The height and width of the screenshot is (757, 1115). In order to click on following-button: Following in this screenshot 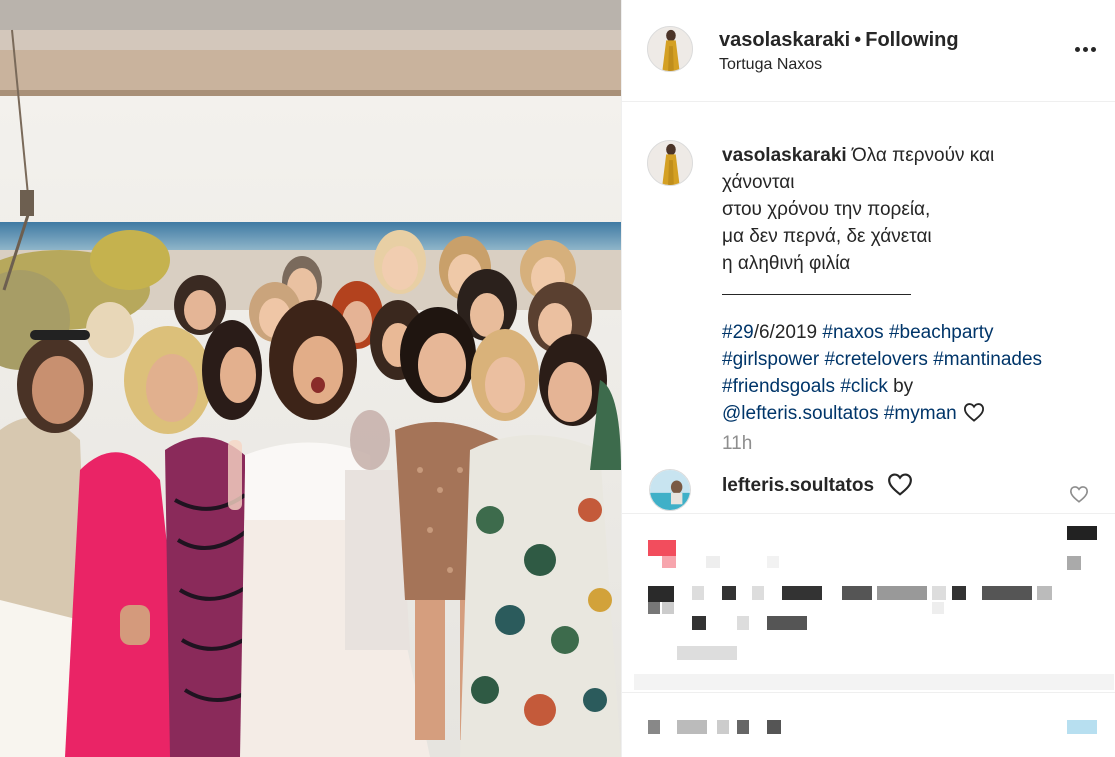, I will do `click(911, 40)`.